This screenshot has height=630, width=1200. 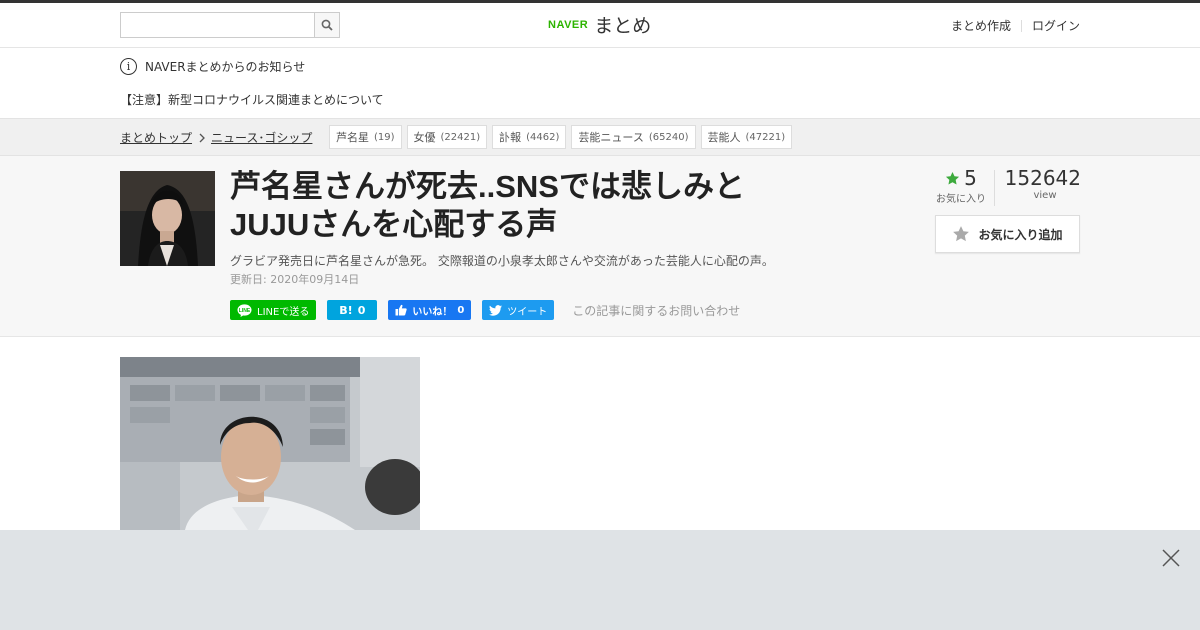 What do you see at coordinates (128, 66) in the screenshot?
I see `info-icon: i` at bounding box center [128, 66].